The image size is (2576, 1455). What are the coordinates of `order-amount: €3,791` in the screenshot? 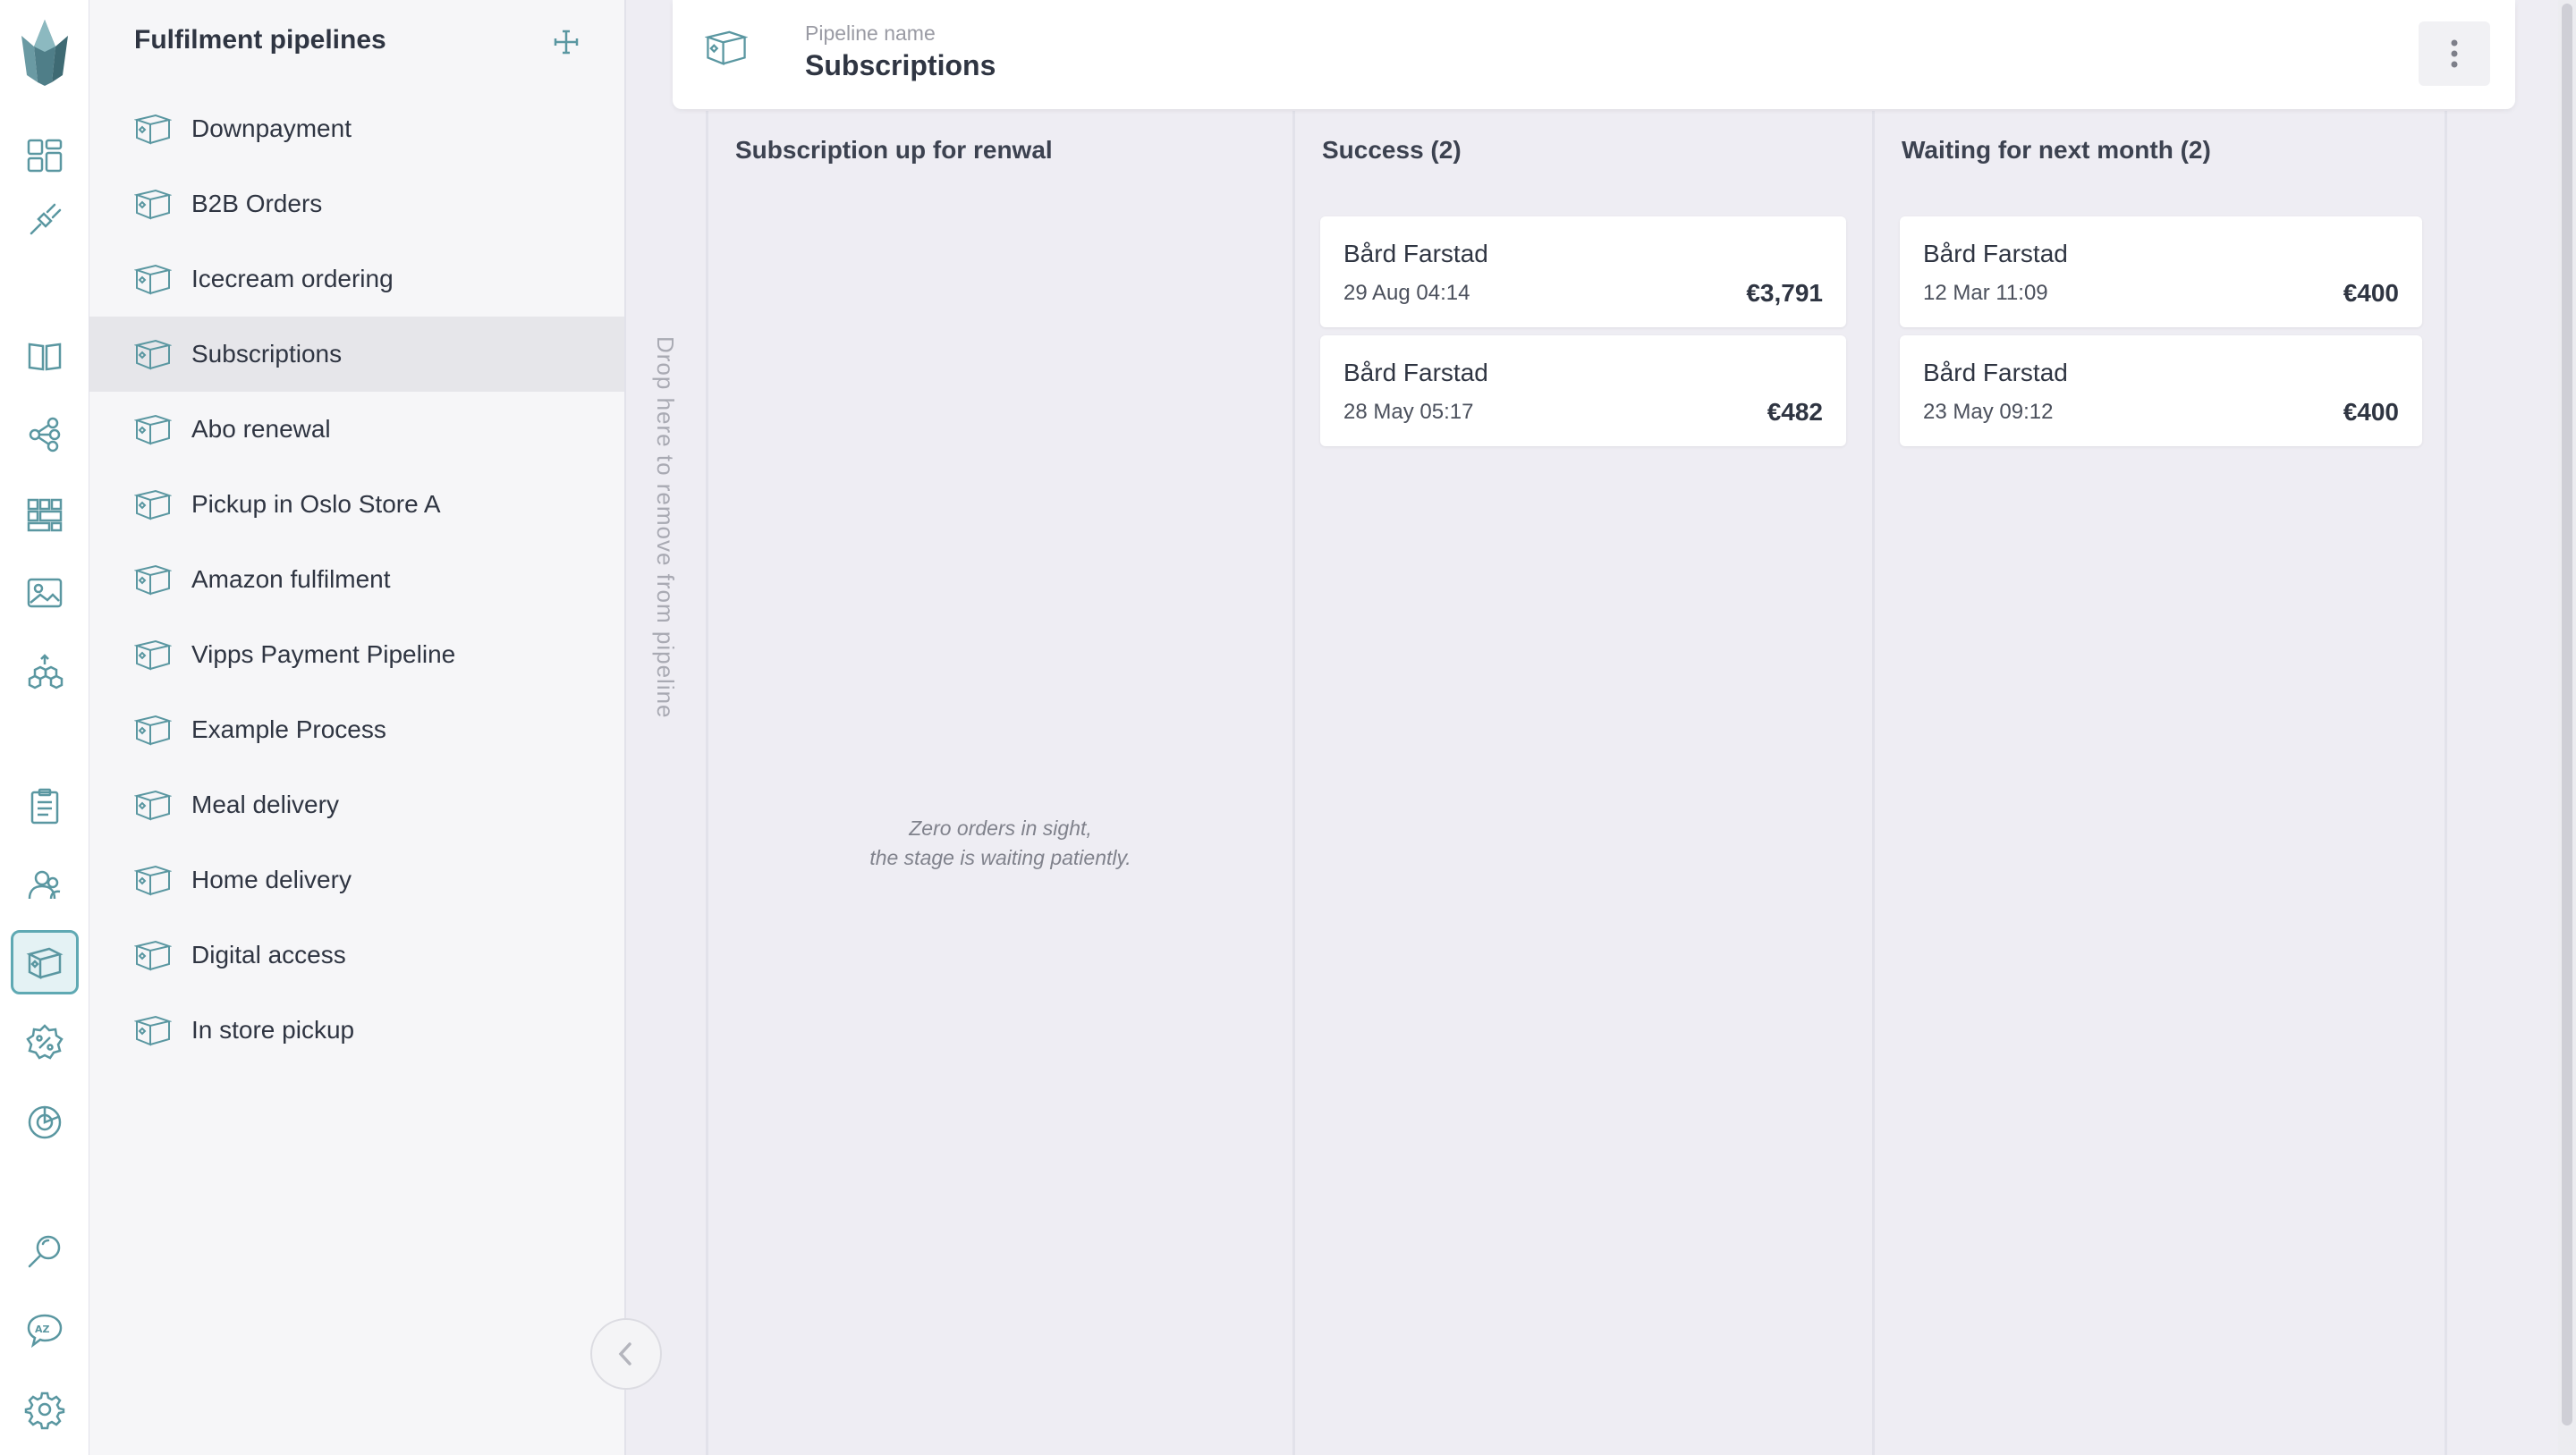 It's located at (1784, 293).